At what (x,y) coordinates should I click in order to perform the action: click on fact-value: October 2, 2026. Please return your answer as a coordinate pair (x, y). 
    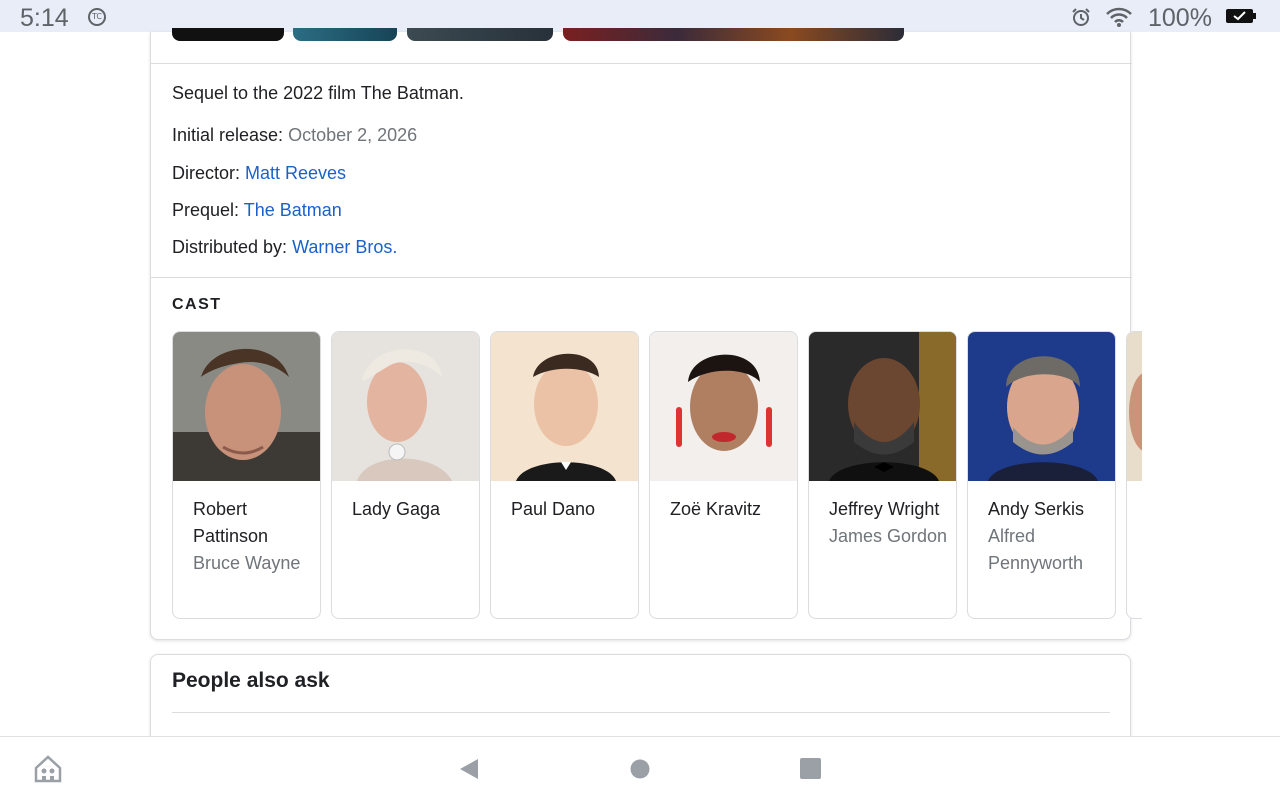
    Looking at the image, I should click on (353, 135).